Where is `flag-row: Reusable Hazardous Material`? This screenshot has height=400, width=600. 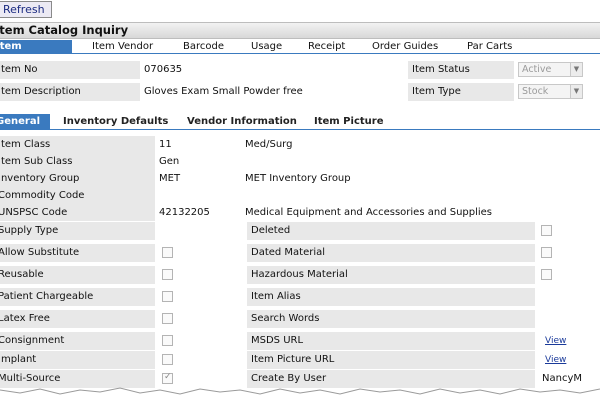 flag-row: Reusable Hazardous Material is located at coordinates (300, 274).